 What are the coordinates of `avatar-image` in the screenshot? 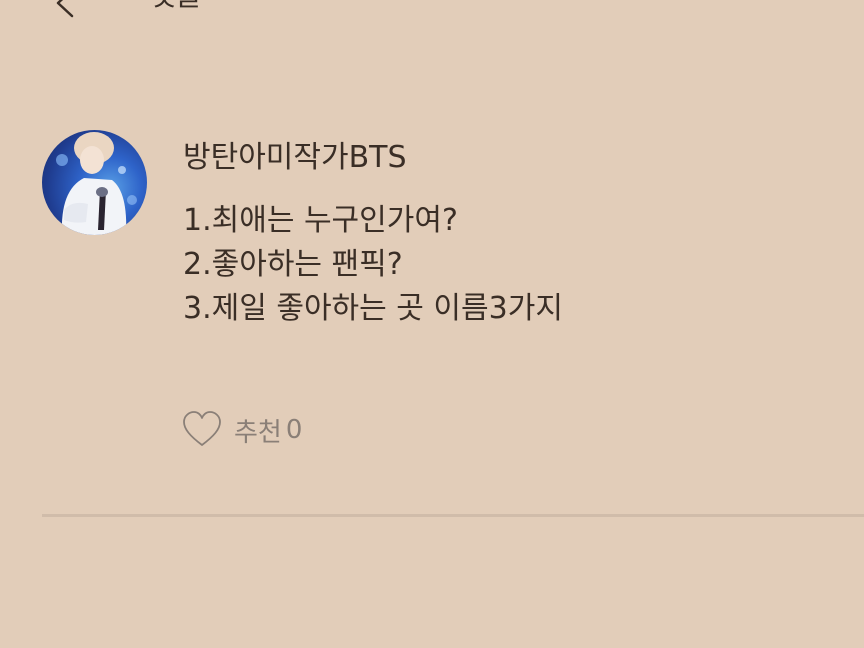 It's located at (96, 183).